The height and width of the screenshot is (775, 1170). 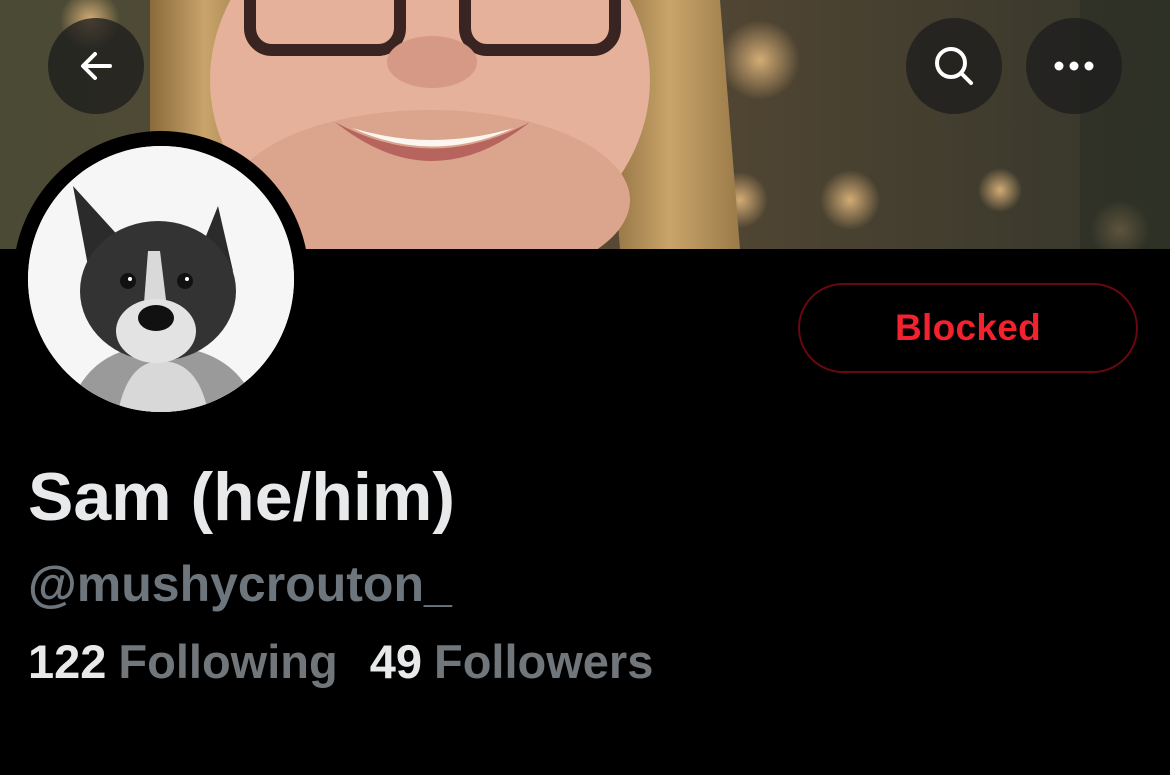 I want to click on back-button, so click(x=96, y=66).